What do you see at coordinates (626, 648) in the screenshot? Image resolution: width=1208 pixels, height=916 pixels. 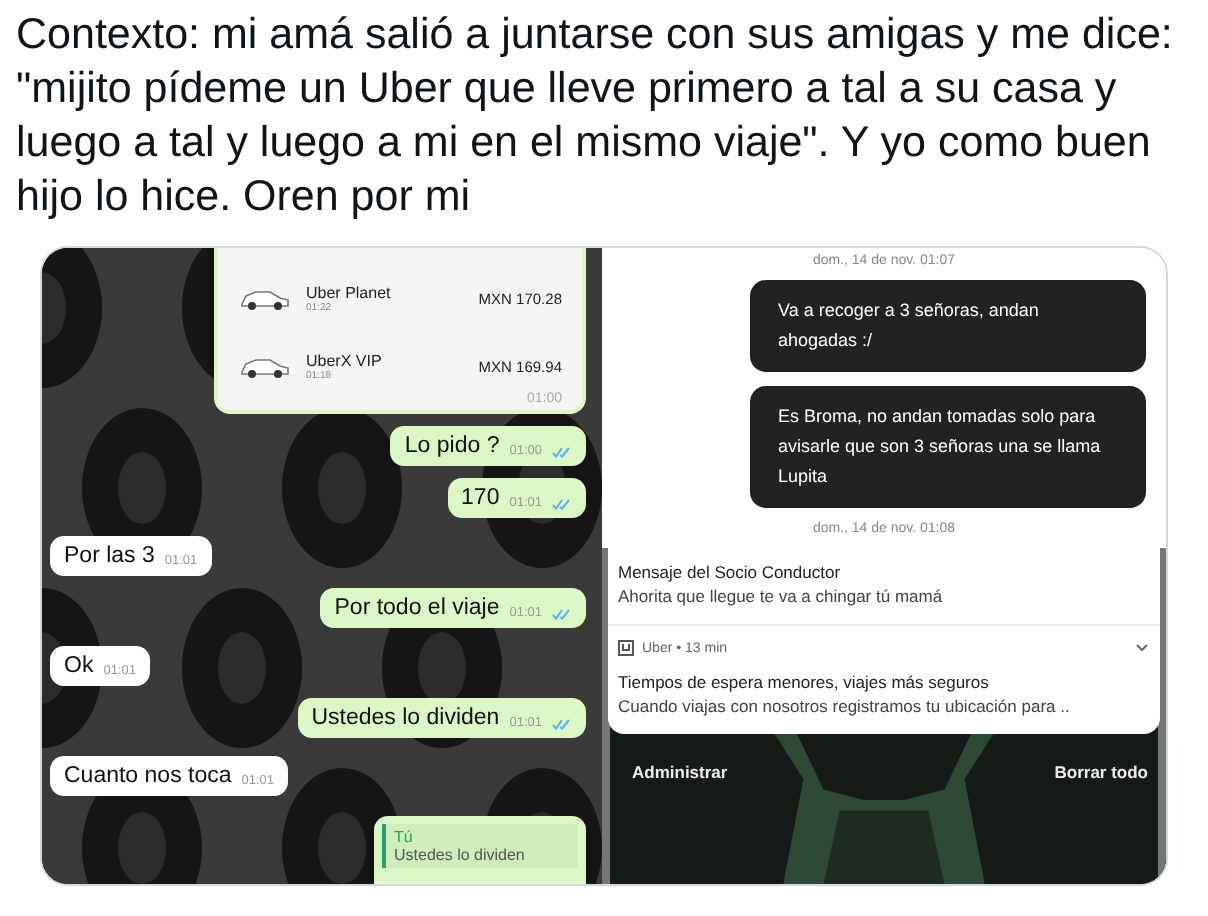 I see `app-icon` at bounding box center [626, 648].